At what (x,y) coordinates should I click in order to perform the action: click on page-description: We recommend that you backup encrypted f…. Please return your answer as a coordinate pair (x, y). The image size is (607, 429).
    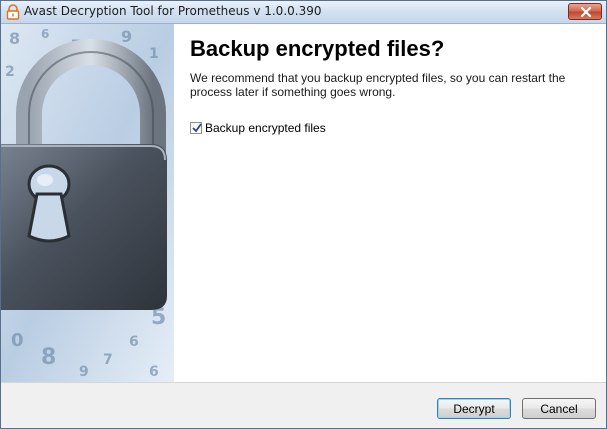
    Looking at the image, I should click on (378, 85).